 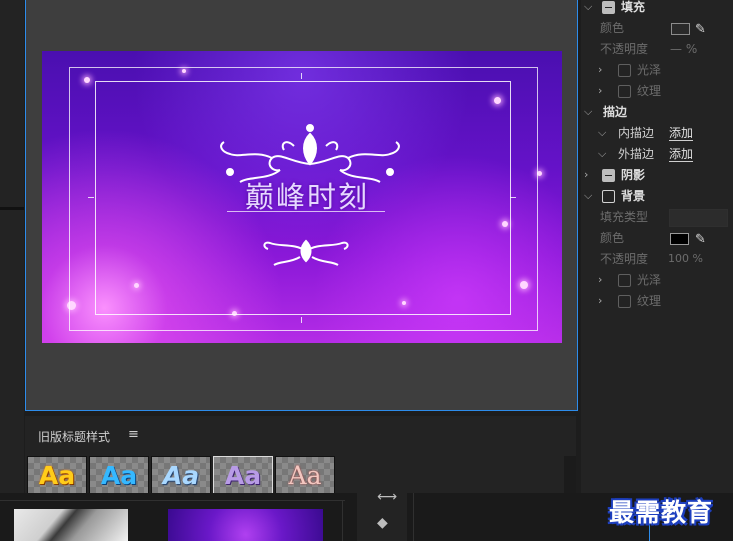 I want to click on hamburger-icon: ≡, so click(x=133, y=434).